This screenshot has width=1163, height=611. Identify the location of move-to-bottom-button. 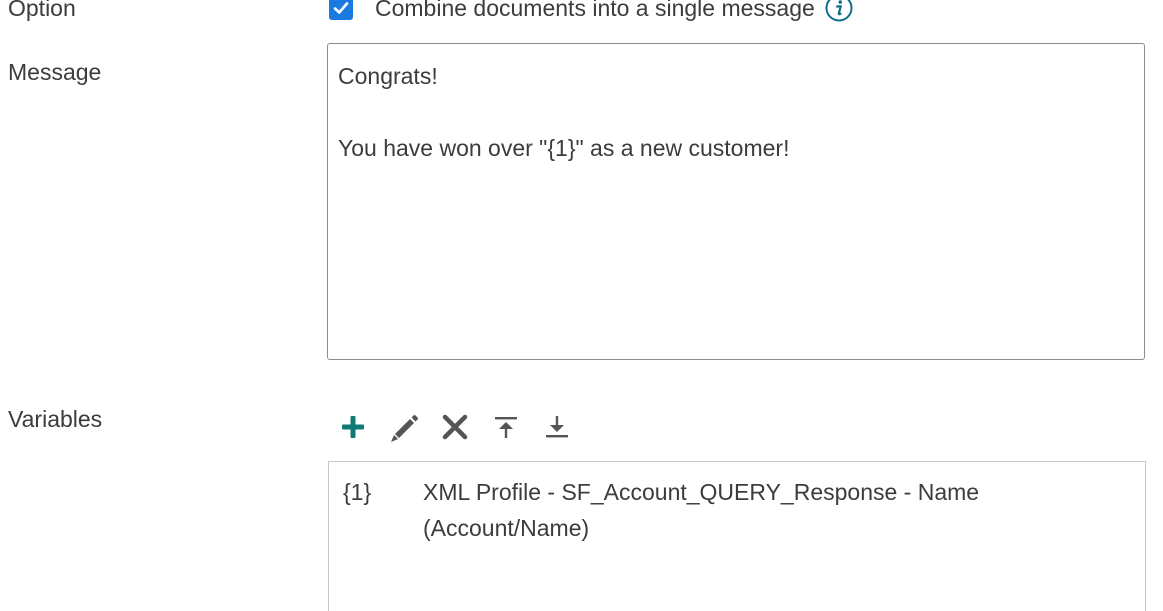
(557, 427).